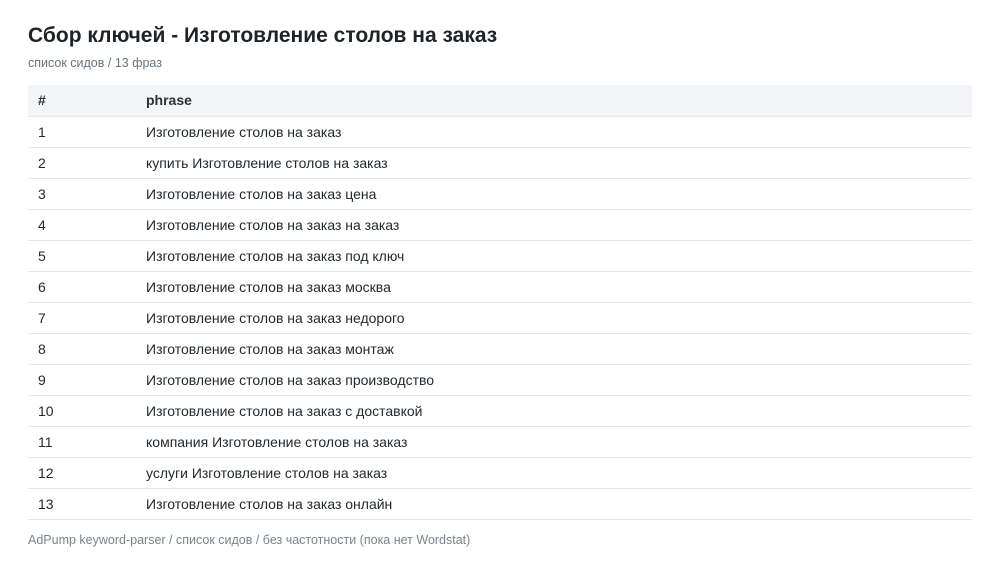  What do you see at coordinates (554, 349) in the screenshot?
I see `row-phrase: Изготовление столов на заказ монтаж` at bounding box center [554, 349].